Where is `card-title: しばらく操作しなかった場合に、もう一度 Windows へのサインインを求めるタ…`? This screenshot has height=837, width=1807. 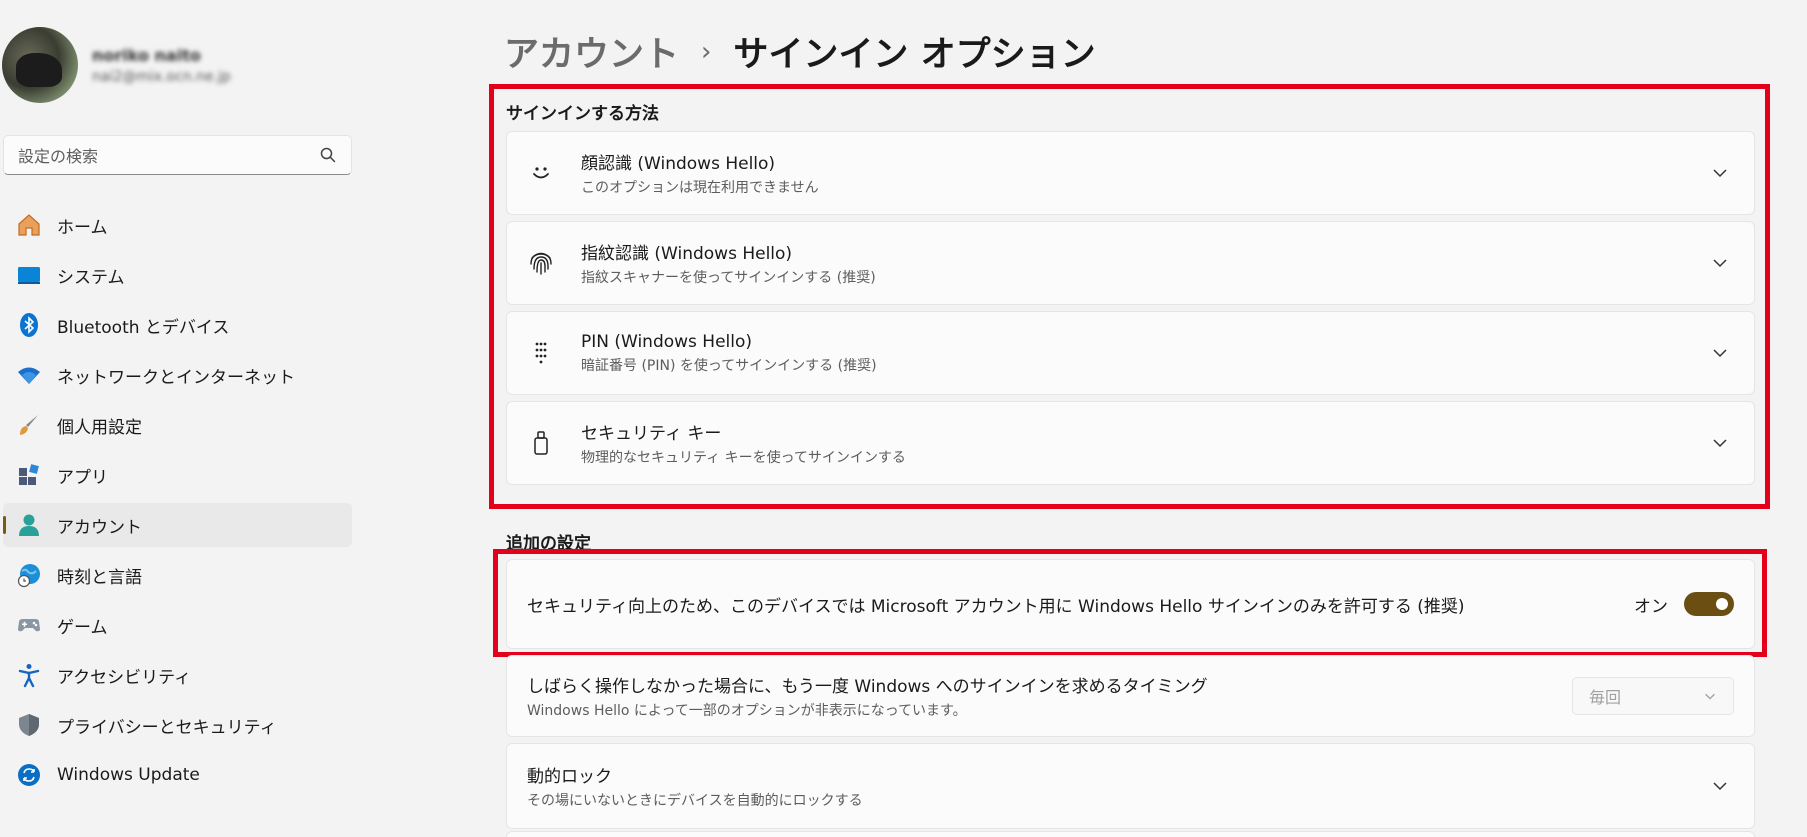 card-title: しばらく操作しなかった場合に、もう一度 Windows へのサインインを求めるタ… is located at coordinates (867, 687).